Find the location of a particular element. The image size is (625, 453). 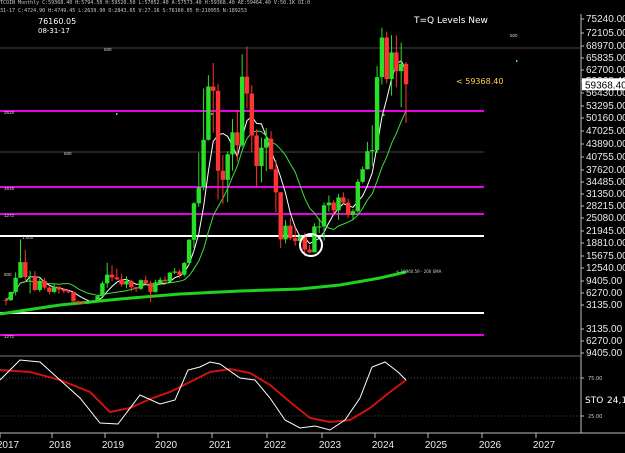

current-price-tag-text: 59368.40 is located at coordinates (605, 85).